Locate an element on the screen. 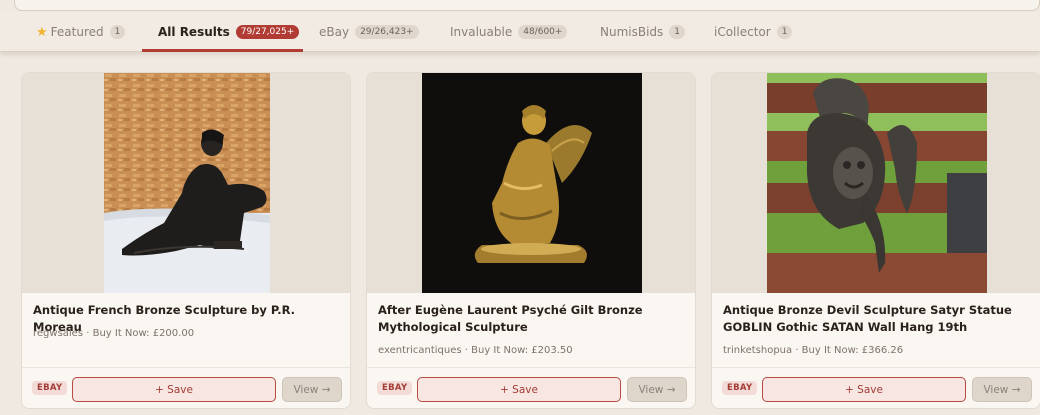 The height and width of the screenshot is (415, 1040). result-meta: exentricantiques · Buy It Now: £203.50 is located at coordinates (475, 350).